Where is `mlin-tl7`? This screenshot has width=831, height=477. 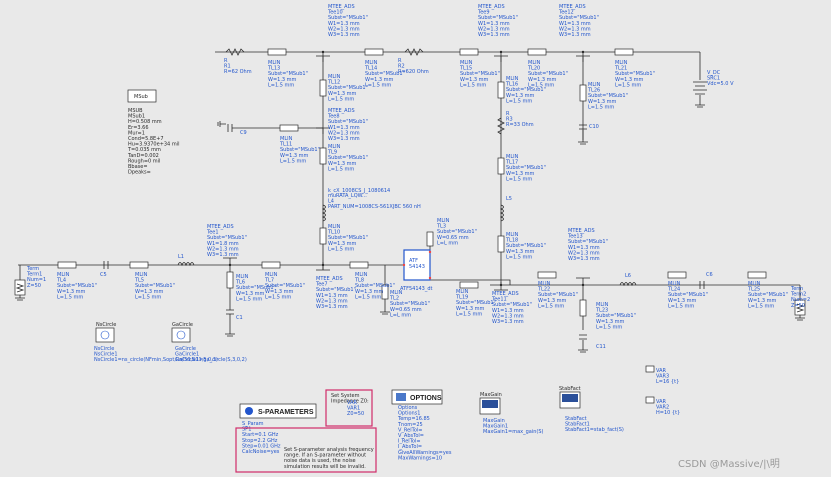 mlin-tl7 is located at coordinates (271, 265).